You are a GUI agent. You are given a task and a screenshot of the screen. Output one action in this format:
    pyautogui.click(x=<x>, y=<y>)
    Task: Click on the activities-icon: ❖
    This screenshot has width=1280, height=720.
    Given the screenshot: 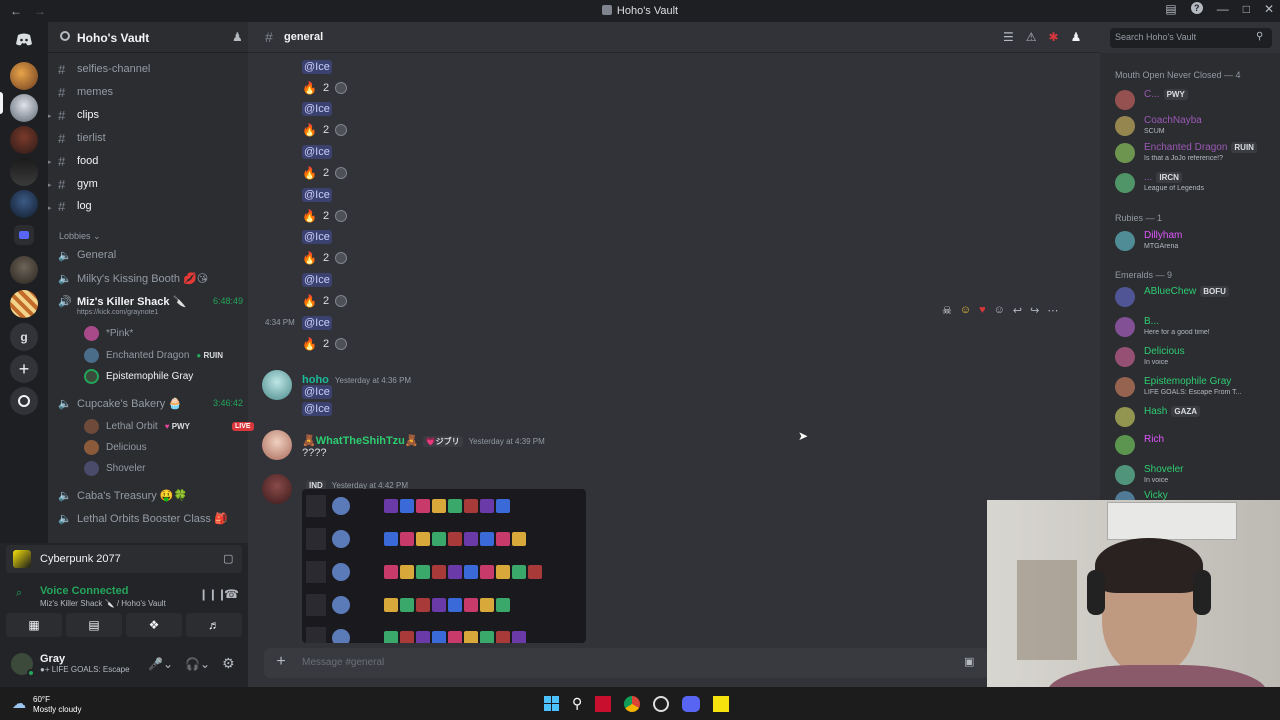 What is the action you would take?
    pyautogui.click(x=154, y=625)
    